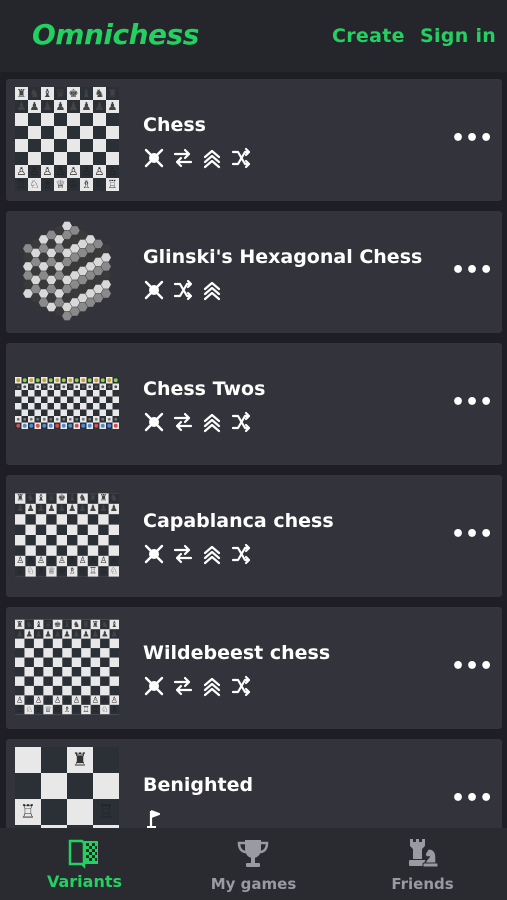 Image resolution: width=507 pixels, height=900 pixels. Describe the element at coordinates (67, 535) in the screenshot. I see `board-thumbnail: ♜♟♙♖♞♟♙♘♝♟♙♗♛♟♙♕♚♟♙♔♝♟♙♗♞♟♙♘♜♟♙♖♜♟♙♖♞♟♙♘` at that location.